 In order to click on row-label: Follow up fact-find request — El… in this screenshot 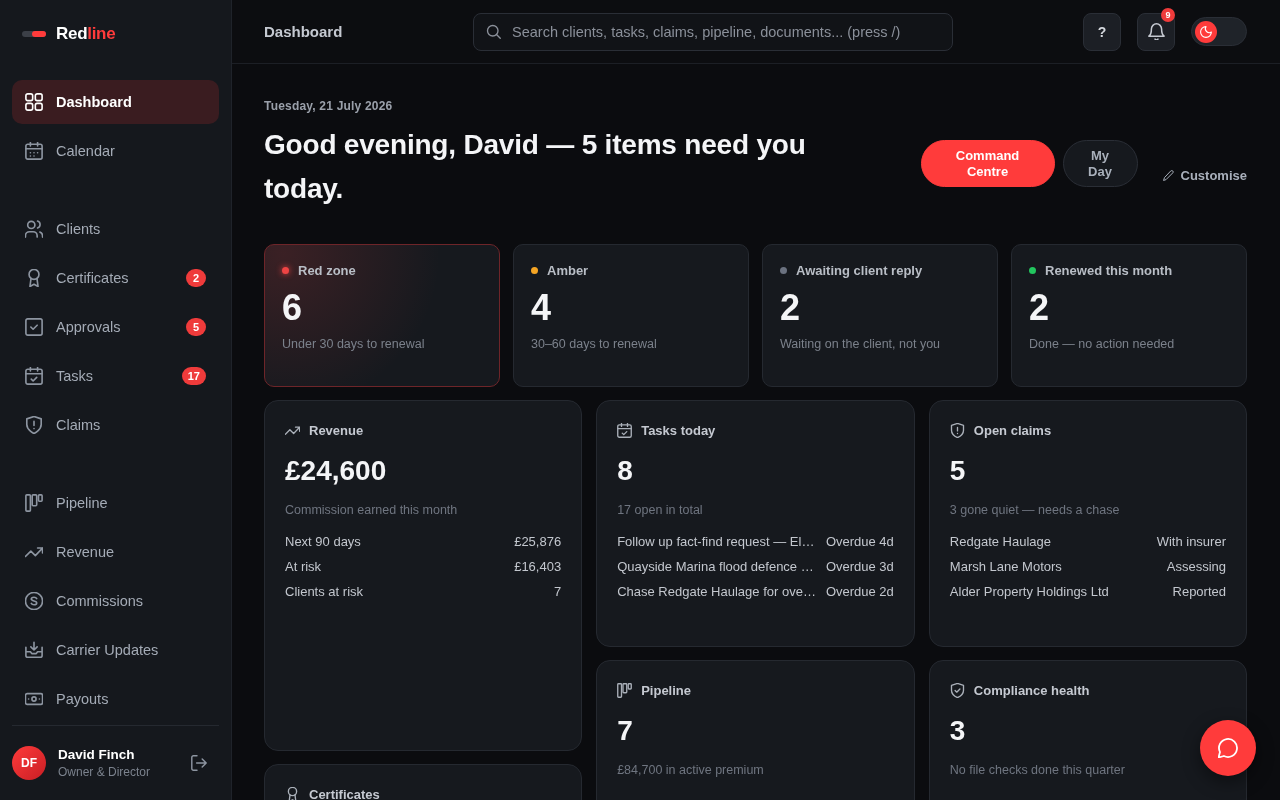, I will do `click(716, 541)`.